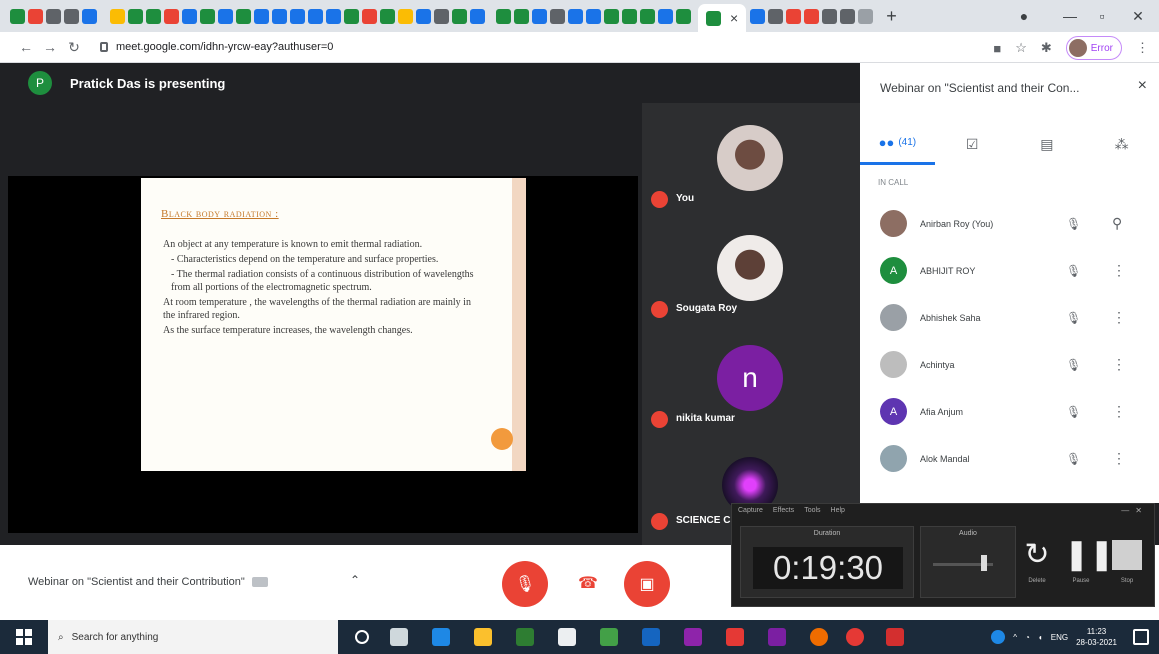 The width and height of the screenshot is (1159, 654). What do you see at coordinates (838, 510) in the screenshot?
I see `menu-item-help: Help` at bounding box center [838, 510].